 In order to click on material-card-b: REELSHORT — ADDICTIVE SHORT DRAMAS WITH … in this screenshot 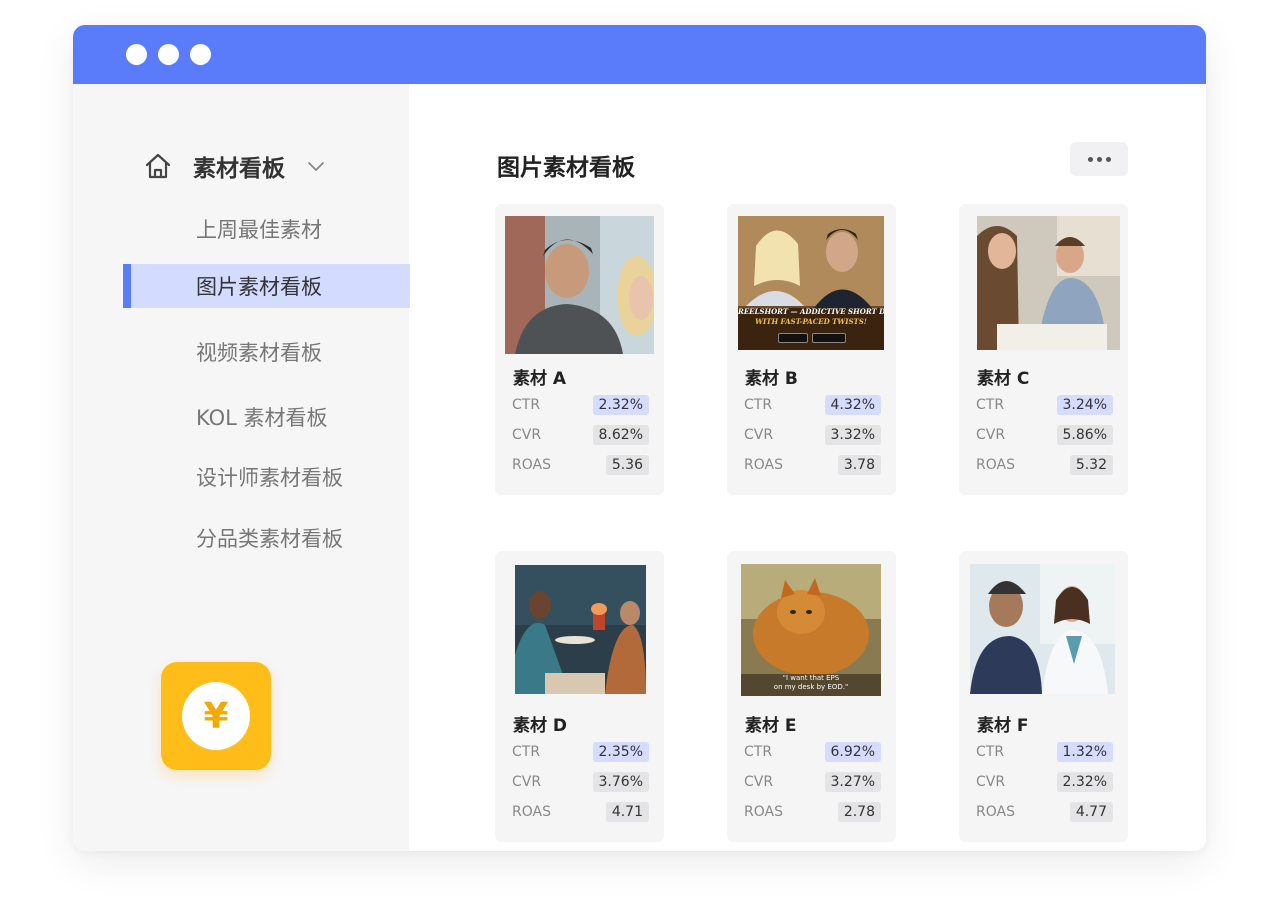, I will do `click(811, 349)`.